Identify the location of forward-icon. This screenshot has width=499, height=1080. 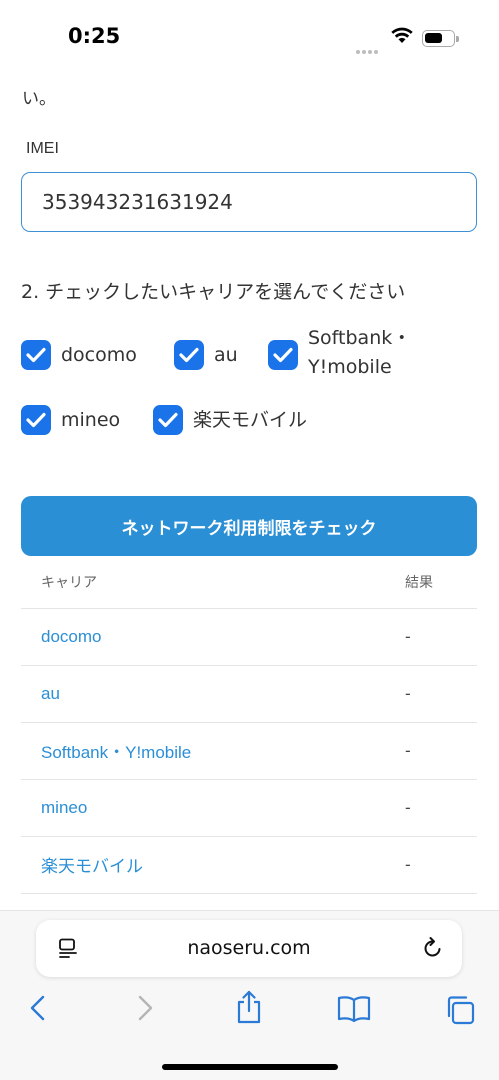
(145, 1010).